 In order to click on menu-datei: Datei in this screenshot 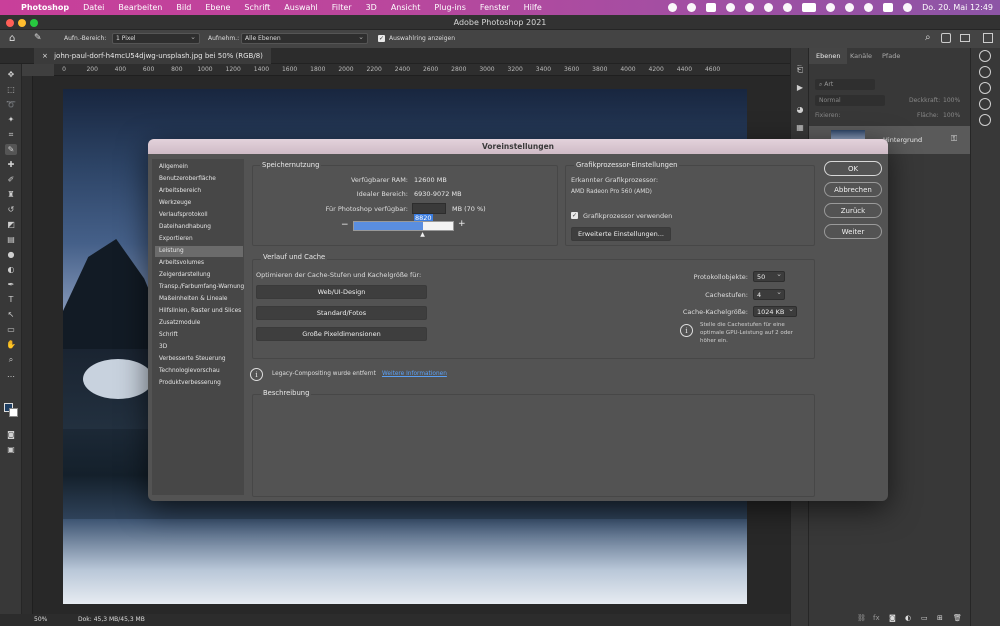, I will do `click(93, 7)`.